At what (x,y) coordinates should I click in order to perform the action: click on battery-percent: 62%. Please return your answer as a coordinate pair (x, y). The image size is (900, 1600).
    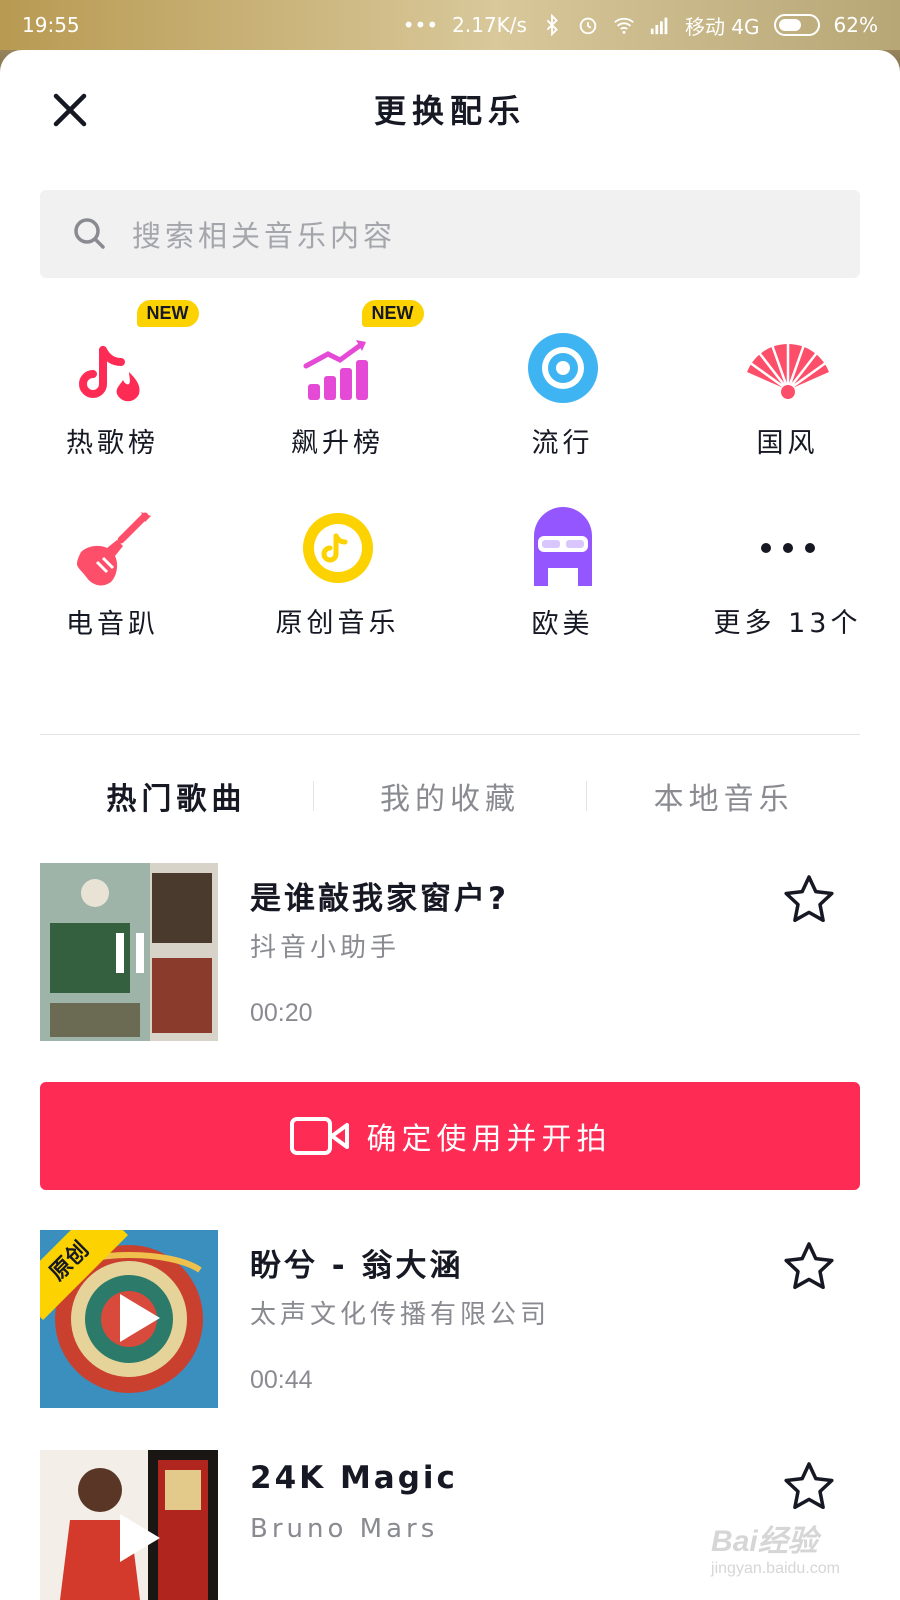
    Looking at the image, I should click on (855, 25).